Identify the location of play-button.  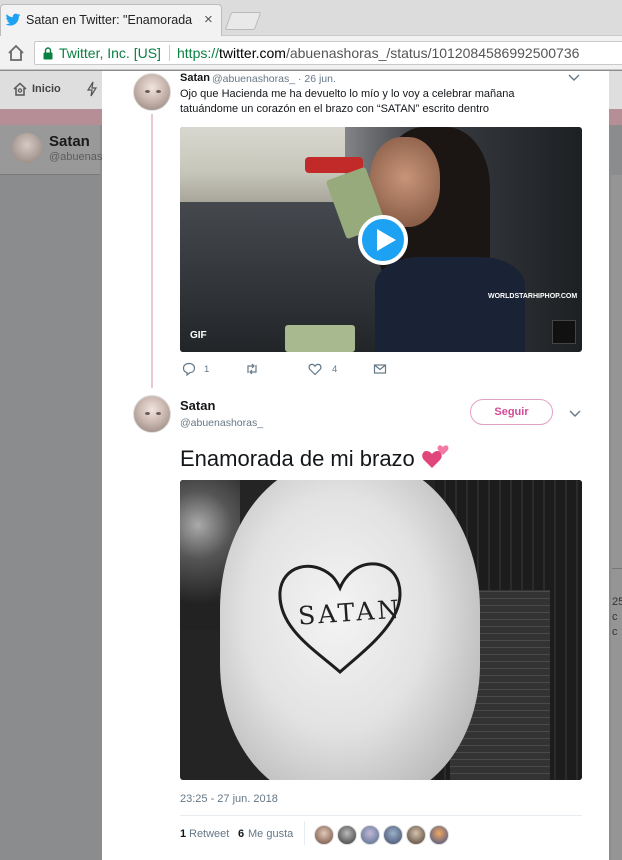
(383, 240).